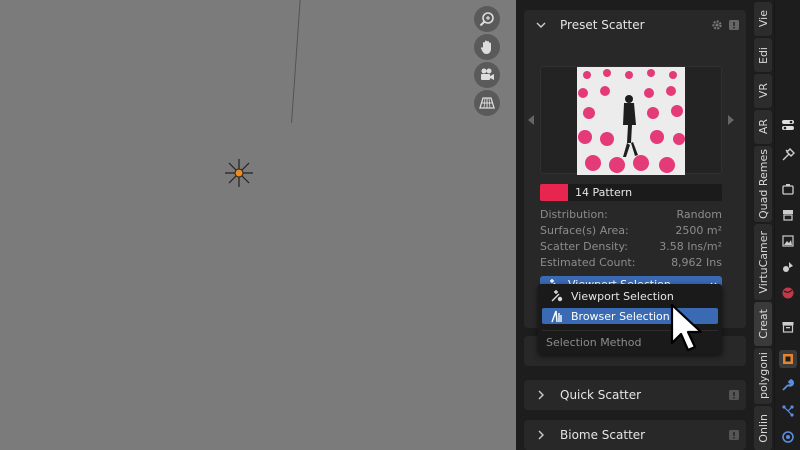  What do you see at coordinates (788, 125) in the screenshot?
I see `toggle-icon` at bounding box center [788, 125].